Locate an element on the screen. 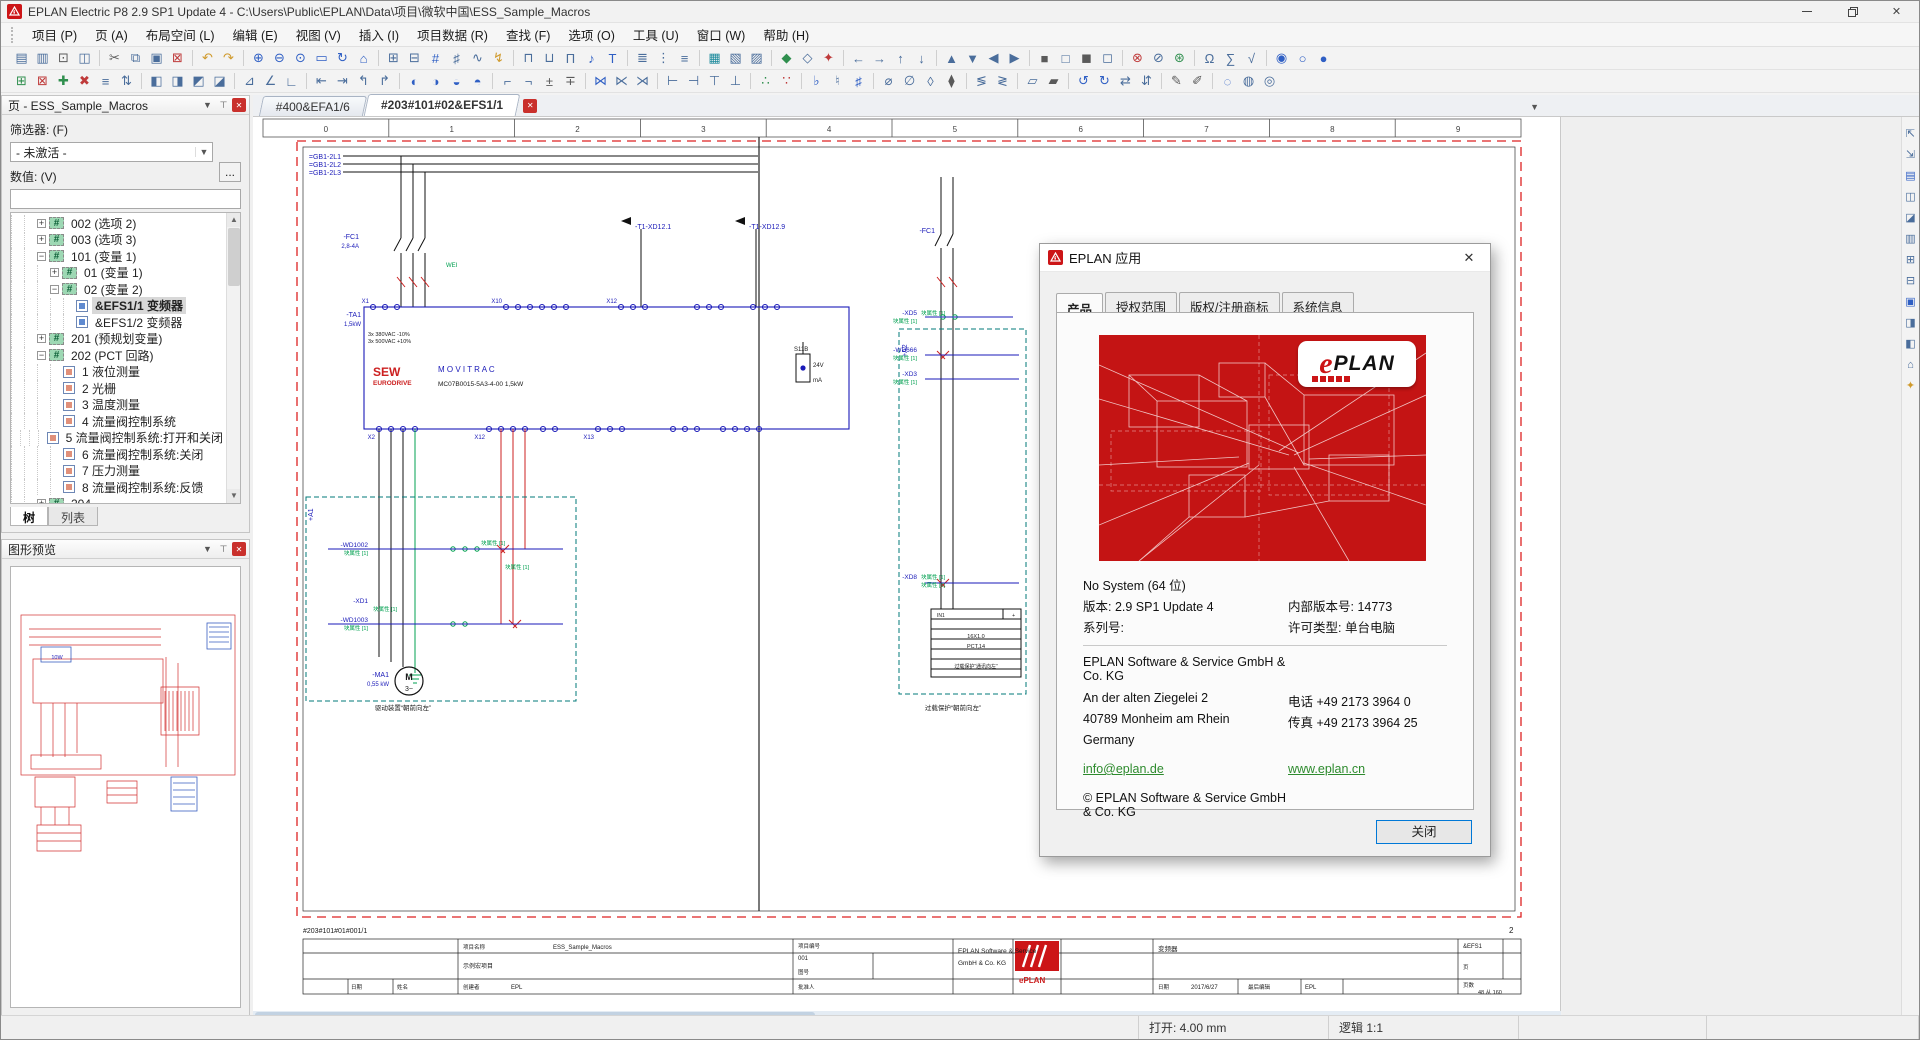 The height and width of the screenshot is (1040, 1920). toolbar-icon: ↻ is located at coordinates (342, 58).